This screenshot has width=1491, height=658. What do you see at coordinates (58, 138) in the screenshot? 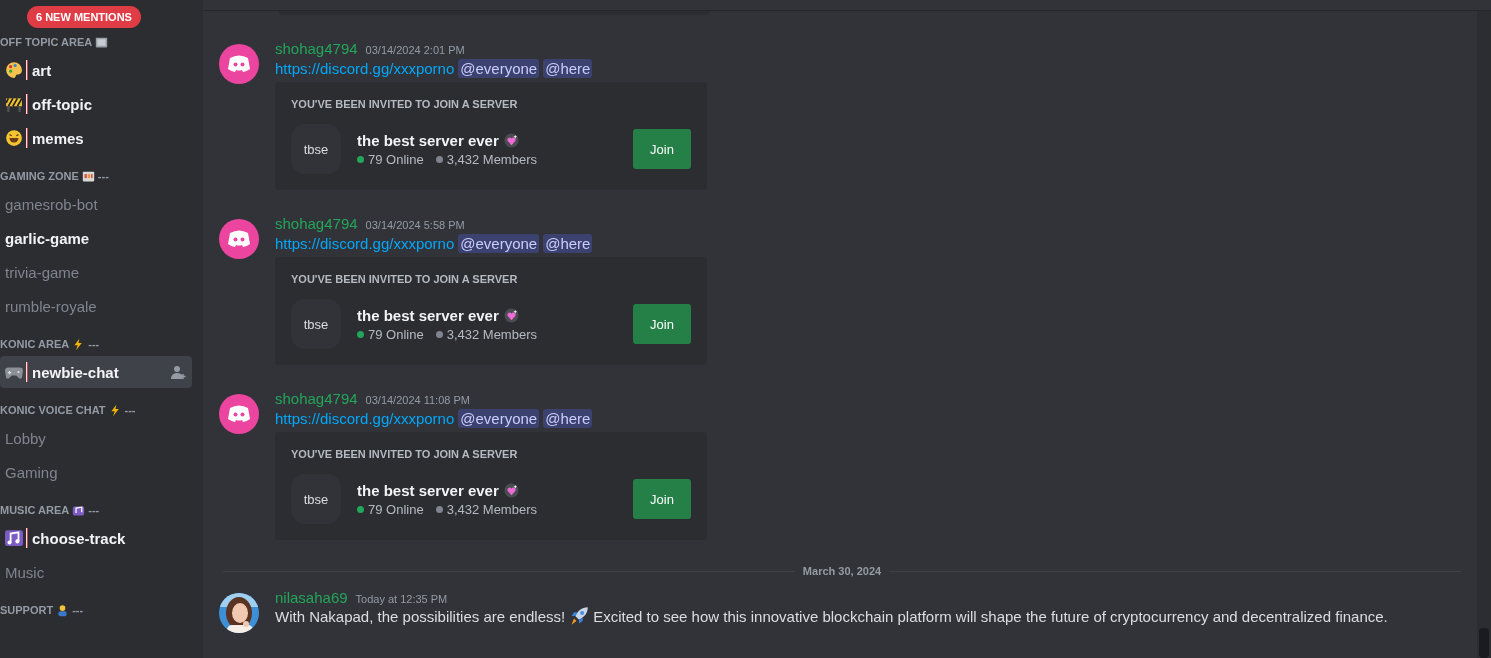
I see `channel-name: memes` at bounding box center [58, 138].